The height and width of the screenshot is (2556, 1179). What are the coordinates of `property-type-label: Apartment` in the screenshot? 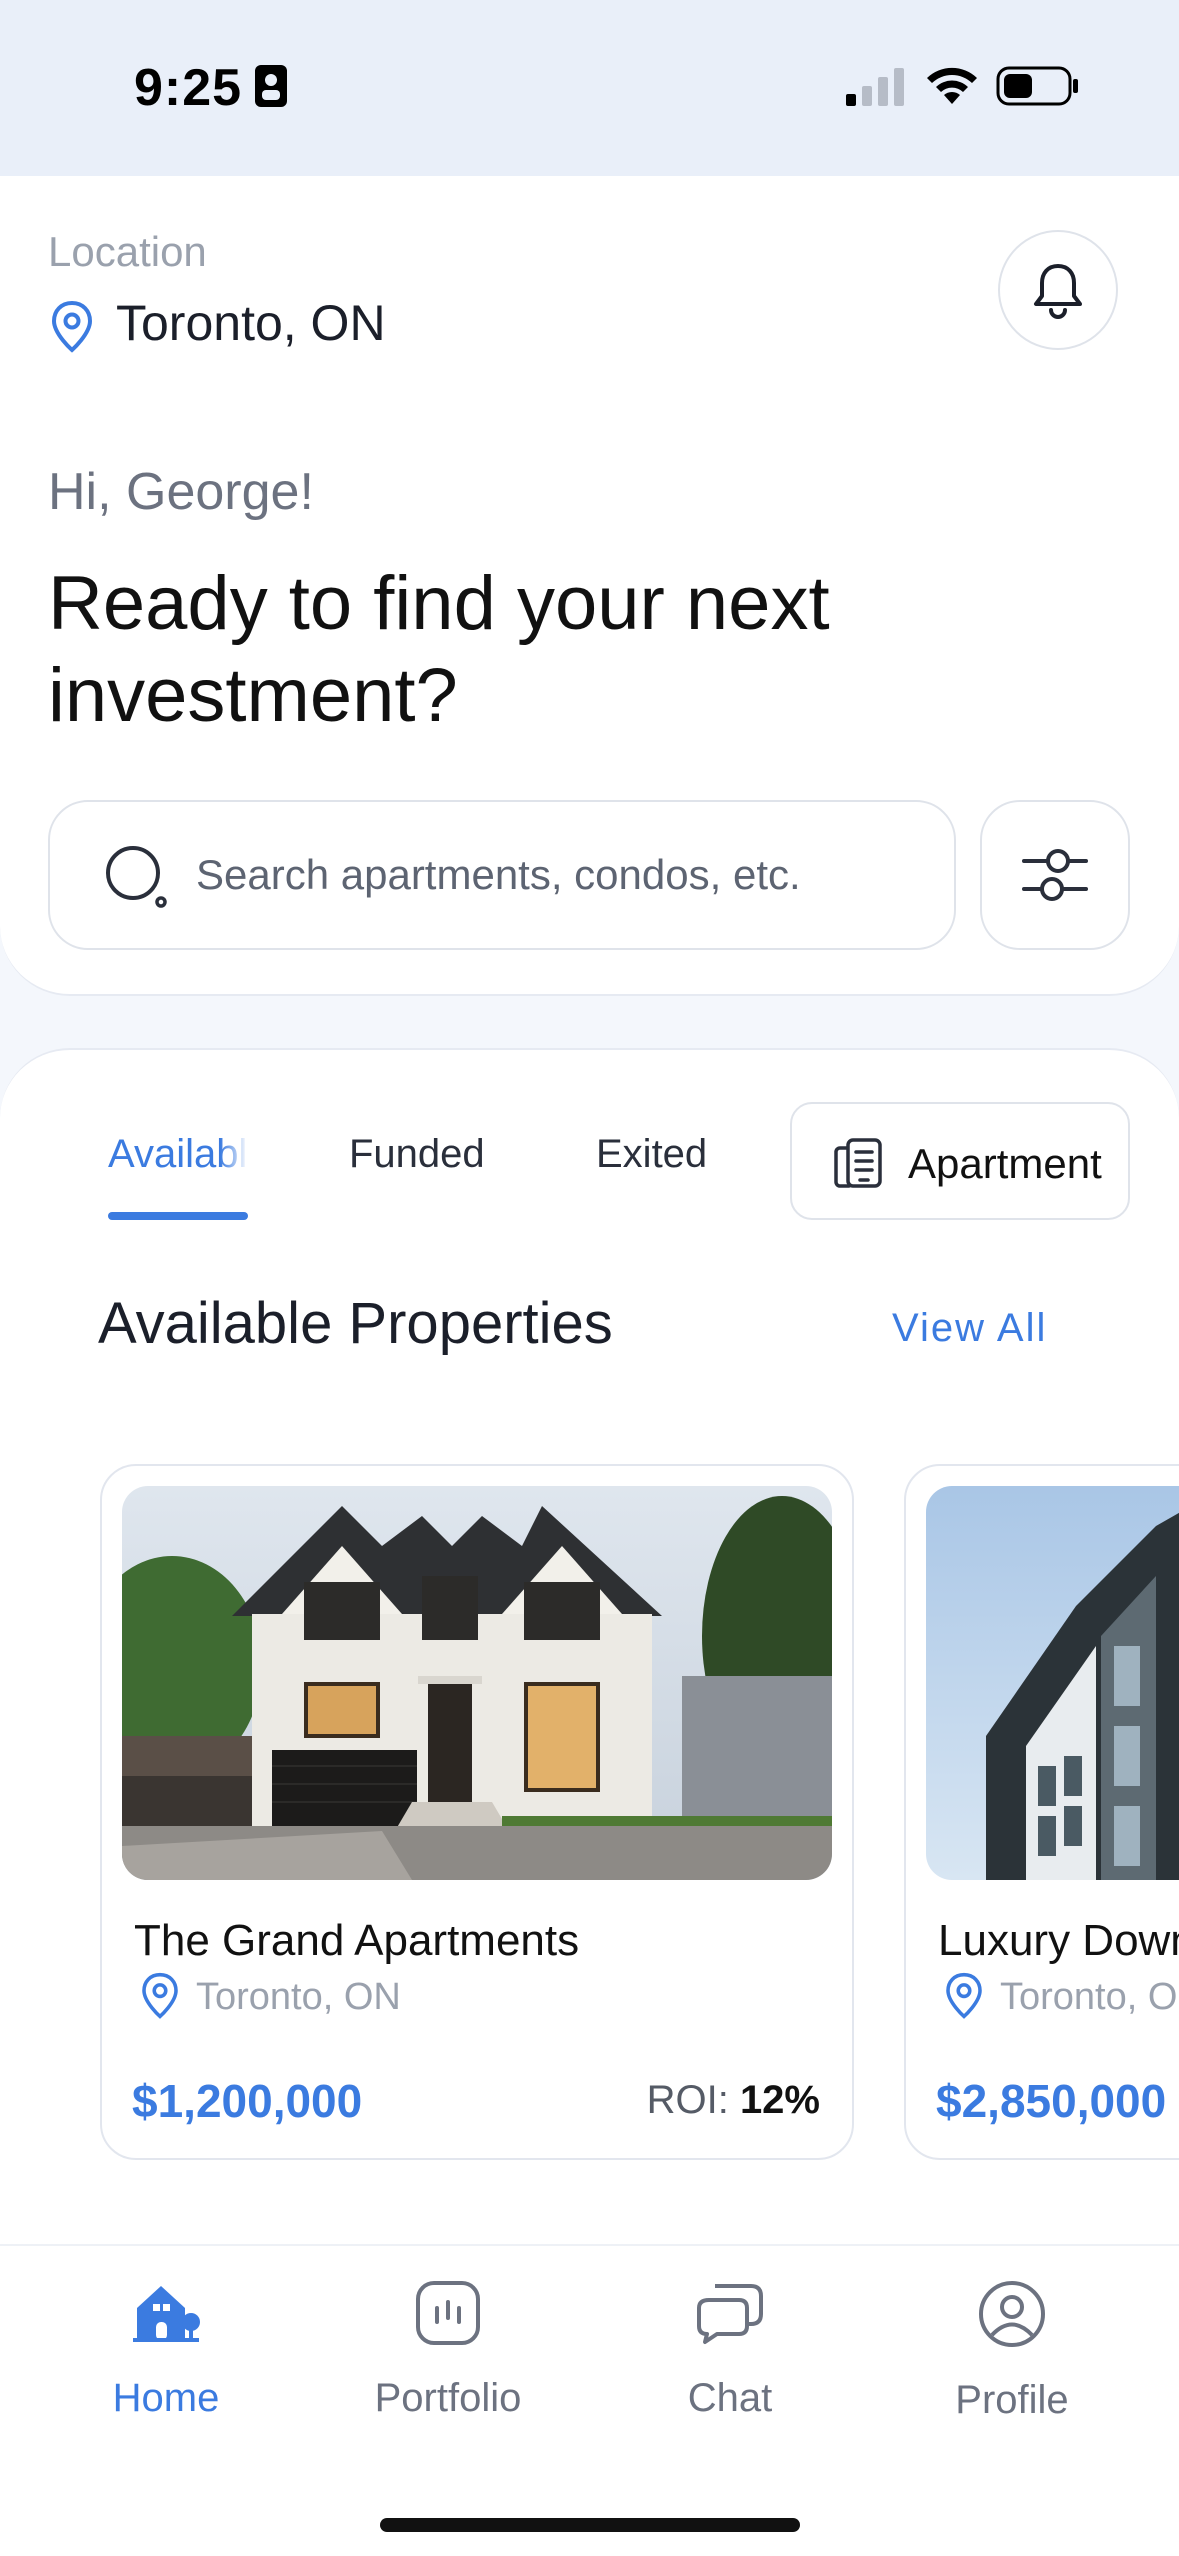 It's located at (1005, 1163).